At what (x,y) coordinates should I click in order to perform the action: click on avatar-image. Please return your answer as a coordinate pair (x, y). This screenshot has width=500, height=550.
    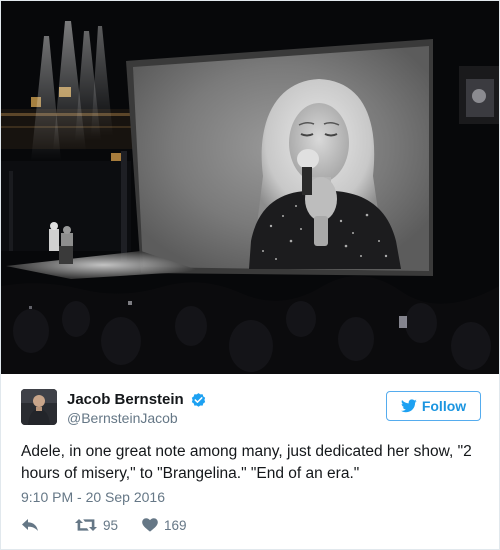
    Looking at the image, I should click on (39, 407).